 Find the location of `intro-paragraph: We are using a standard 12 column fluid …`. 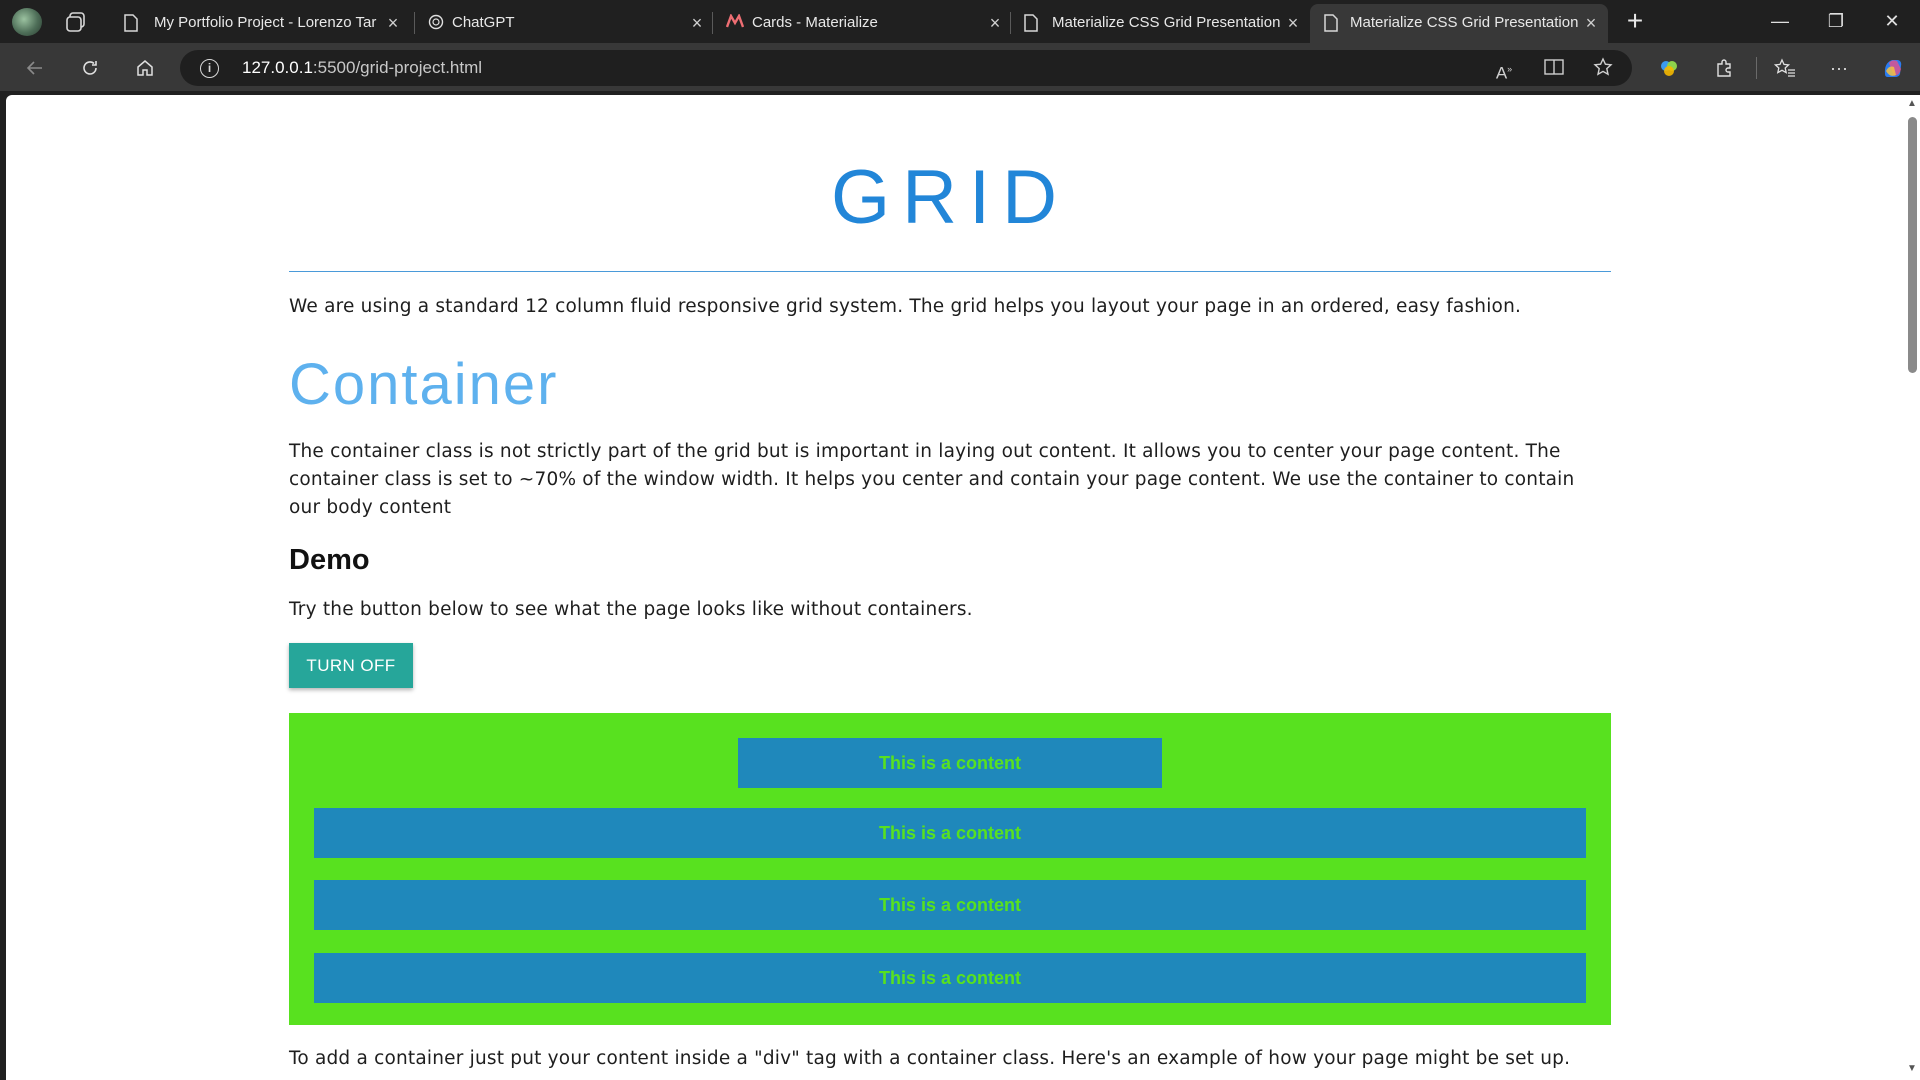

intro-paragraph: We are using a standard 12 column fluid … is located at coordinates (905, 306).